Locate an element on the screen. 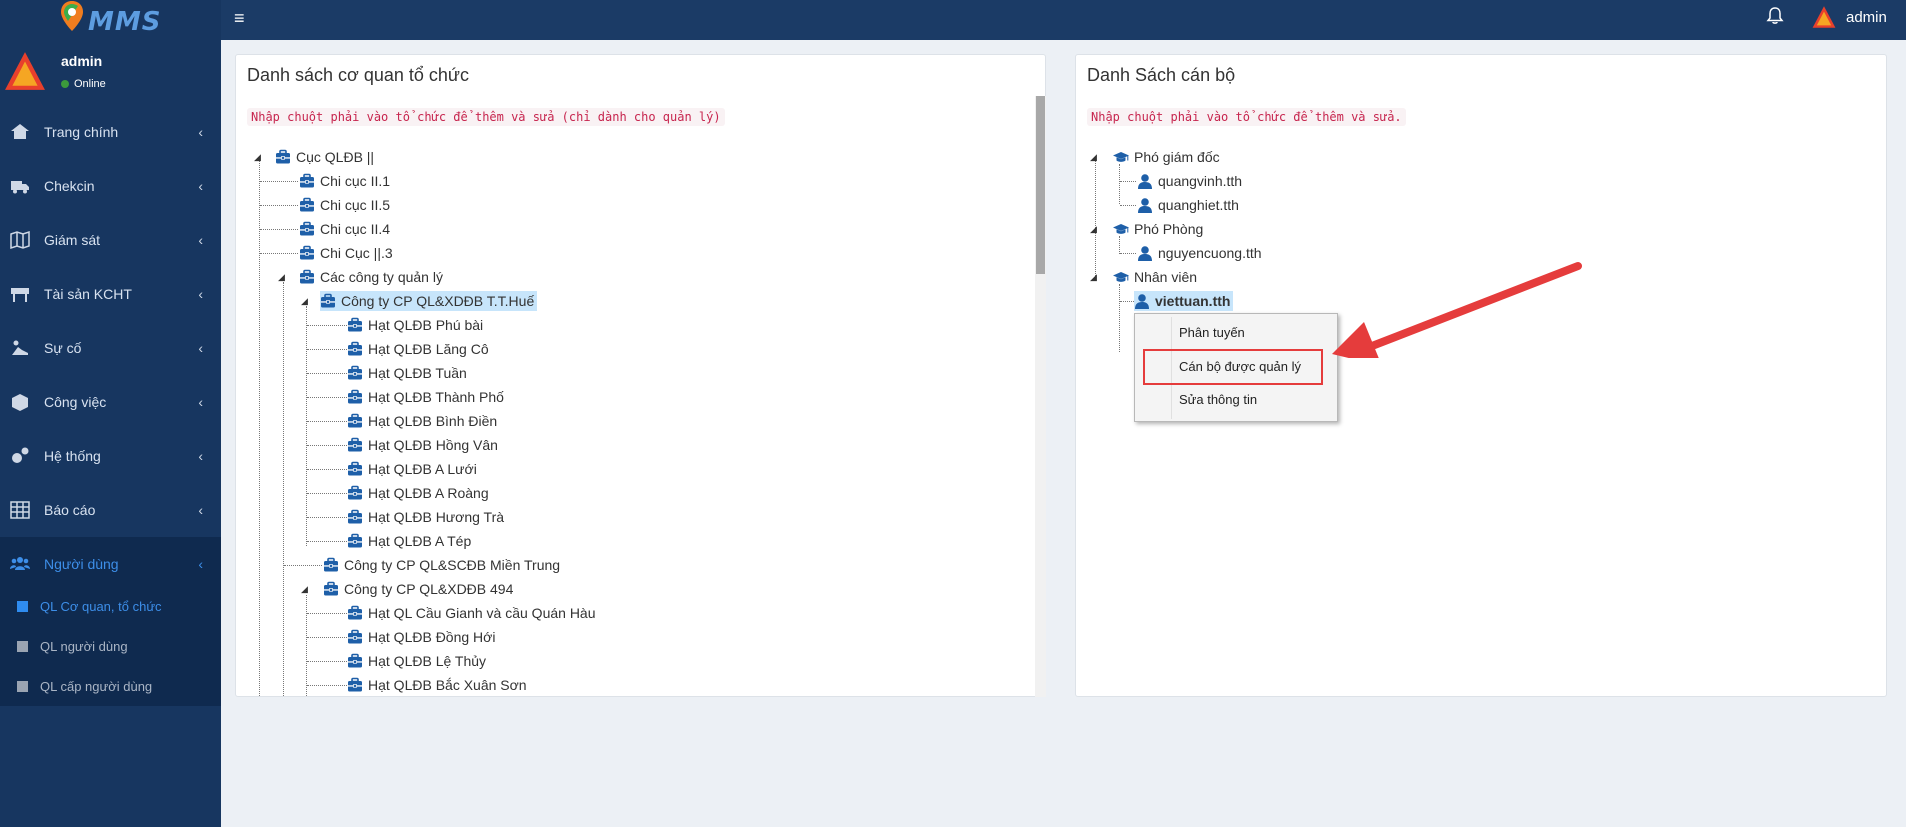  home-icon is located at coordinates (20, 131).